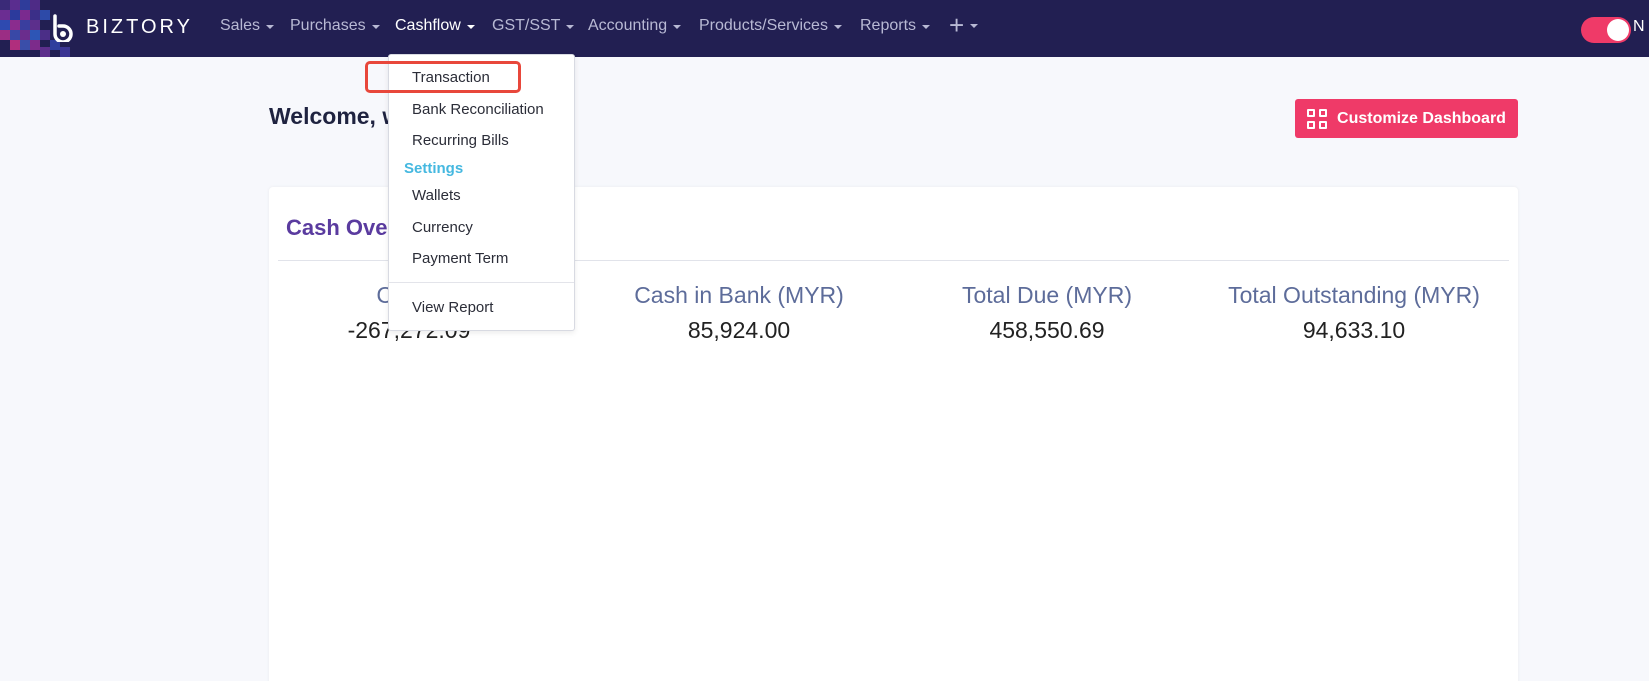 The image size is (1649, 681). What do you see at coordinates (763, 25) in the screenshot?
I see `nav-item-label: Products/Services` at bounding box center [763, 25].